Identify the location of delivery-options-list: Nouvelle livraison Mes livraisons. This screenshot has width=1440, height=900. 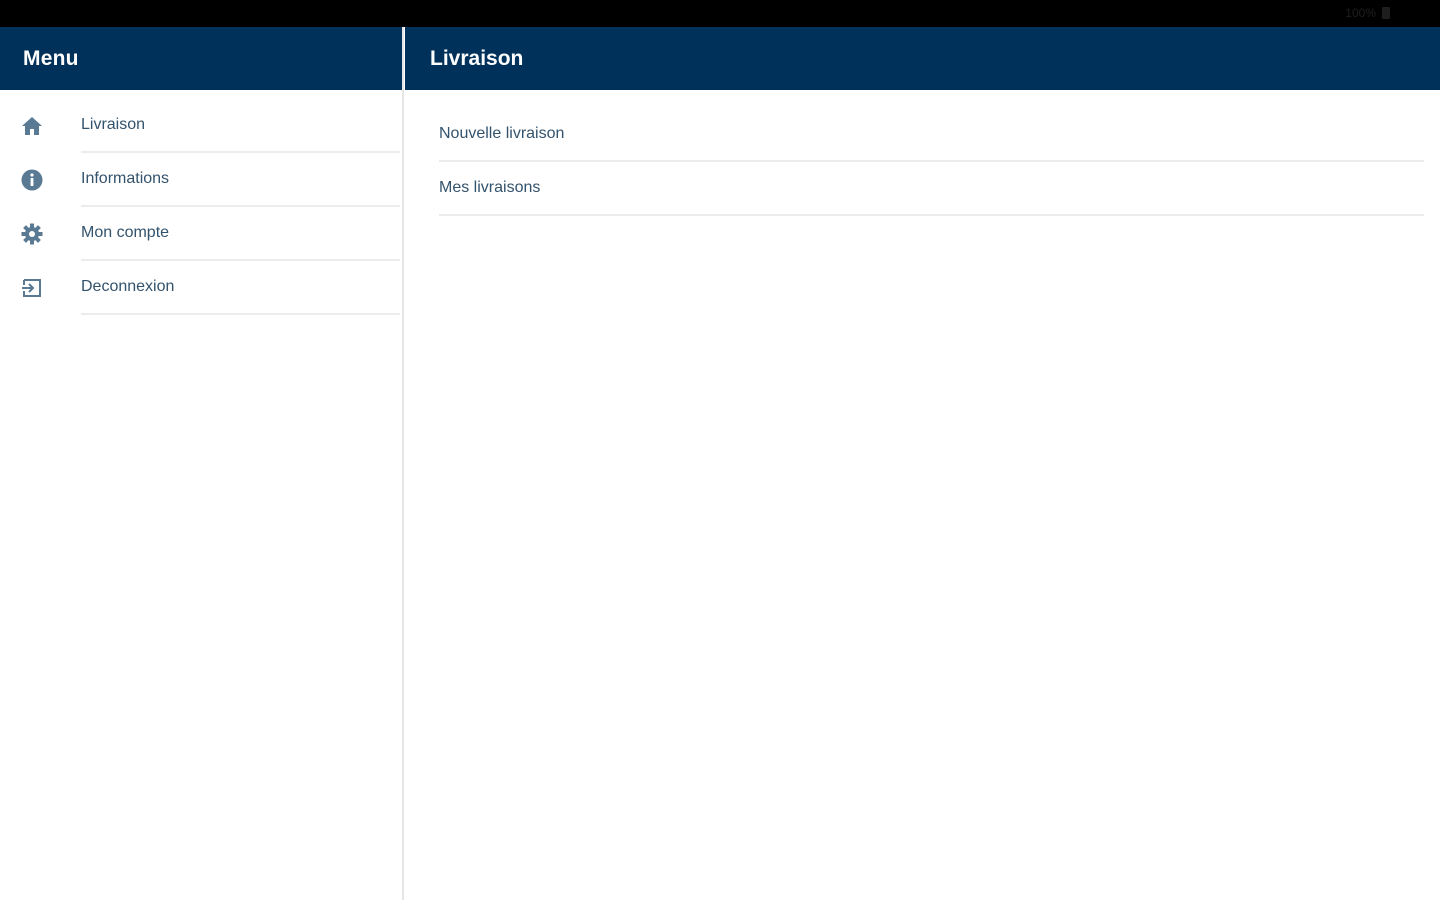
(931, 162).